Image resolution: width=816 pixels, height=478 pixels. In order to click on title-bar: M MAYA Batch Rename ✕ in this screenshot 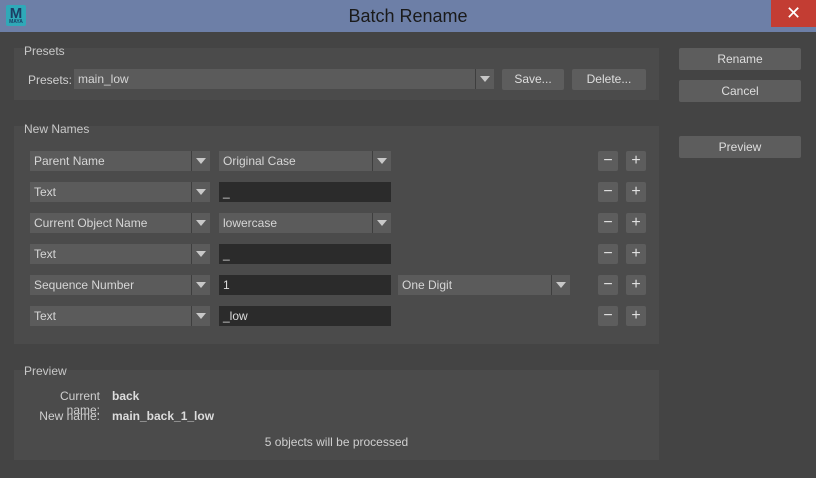, I will do `click(408, 16)`.